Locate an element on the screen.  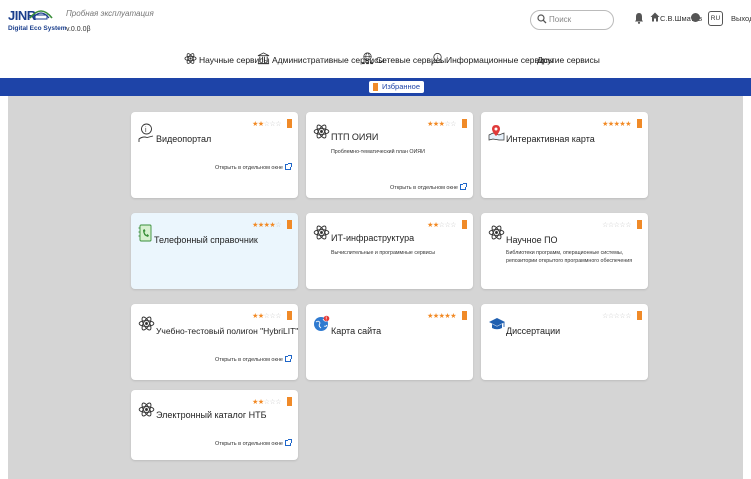
card-title: Научное ПО is located at coordinates (532, 240).